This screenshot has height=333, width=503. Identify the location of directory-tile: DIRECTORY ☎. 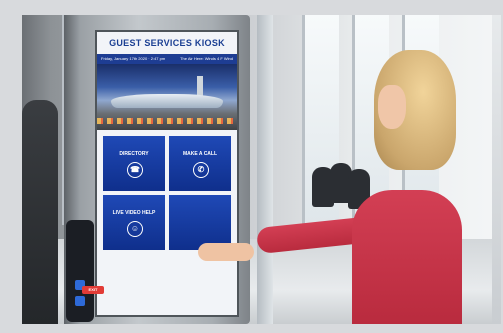
(134, 163).